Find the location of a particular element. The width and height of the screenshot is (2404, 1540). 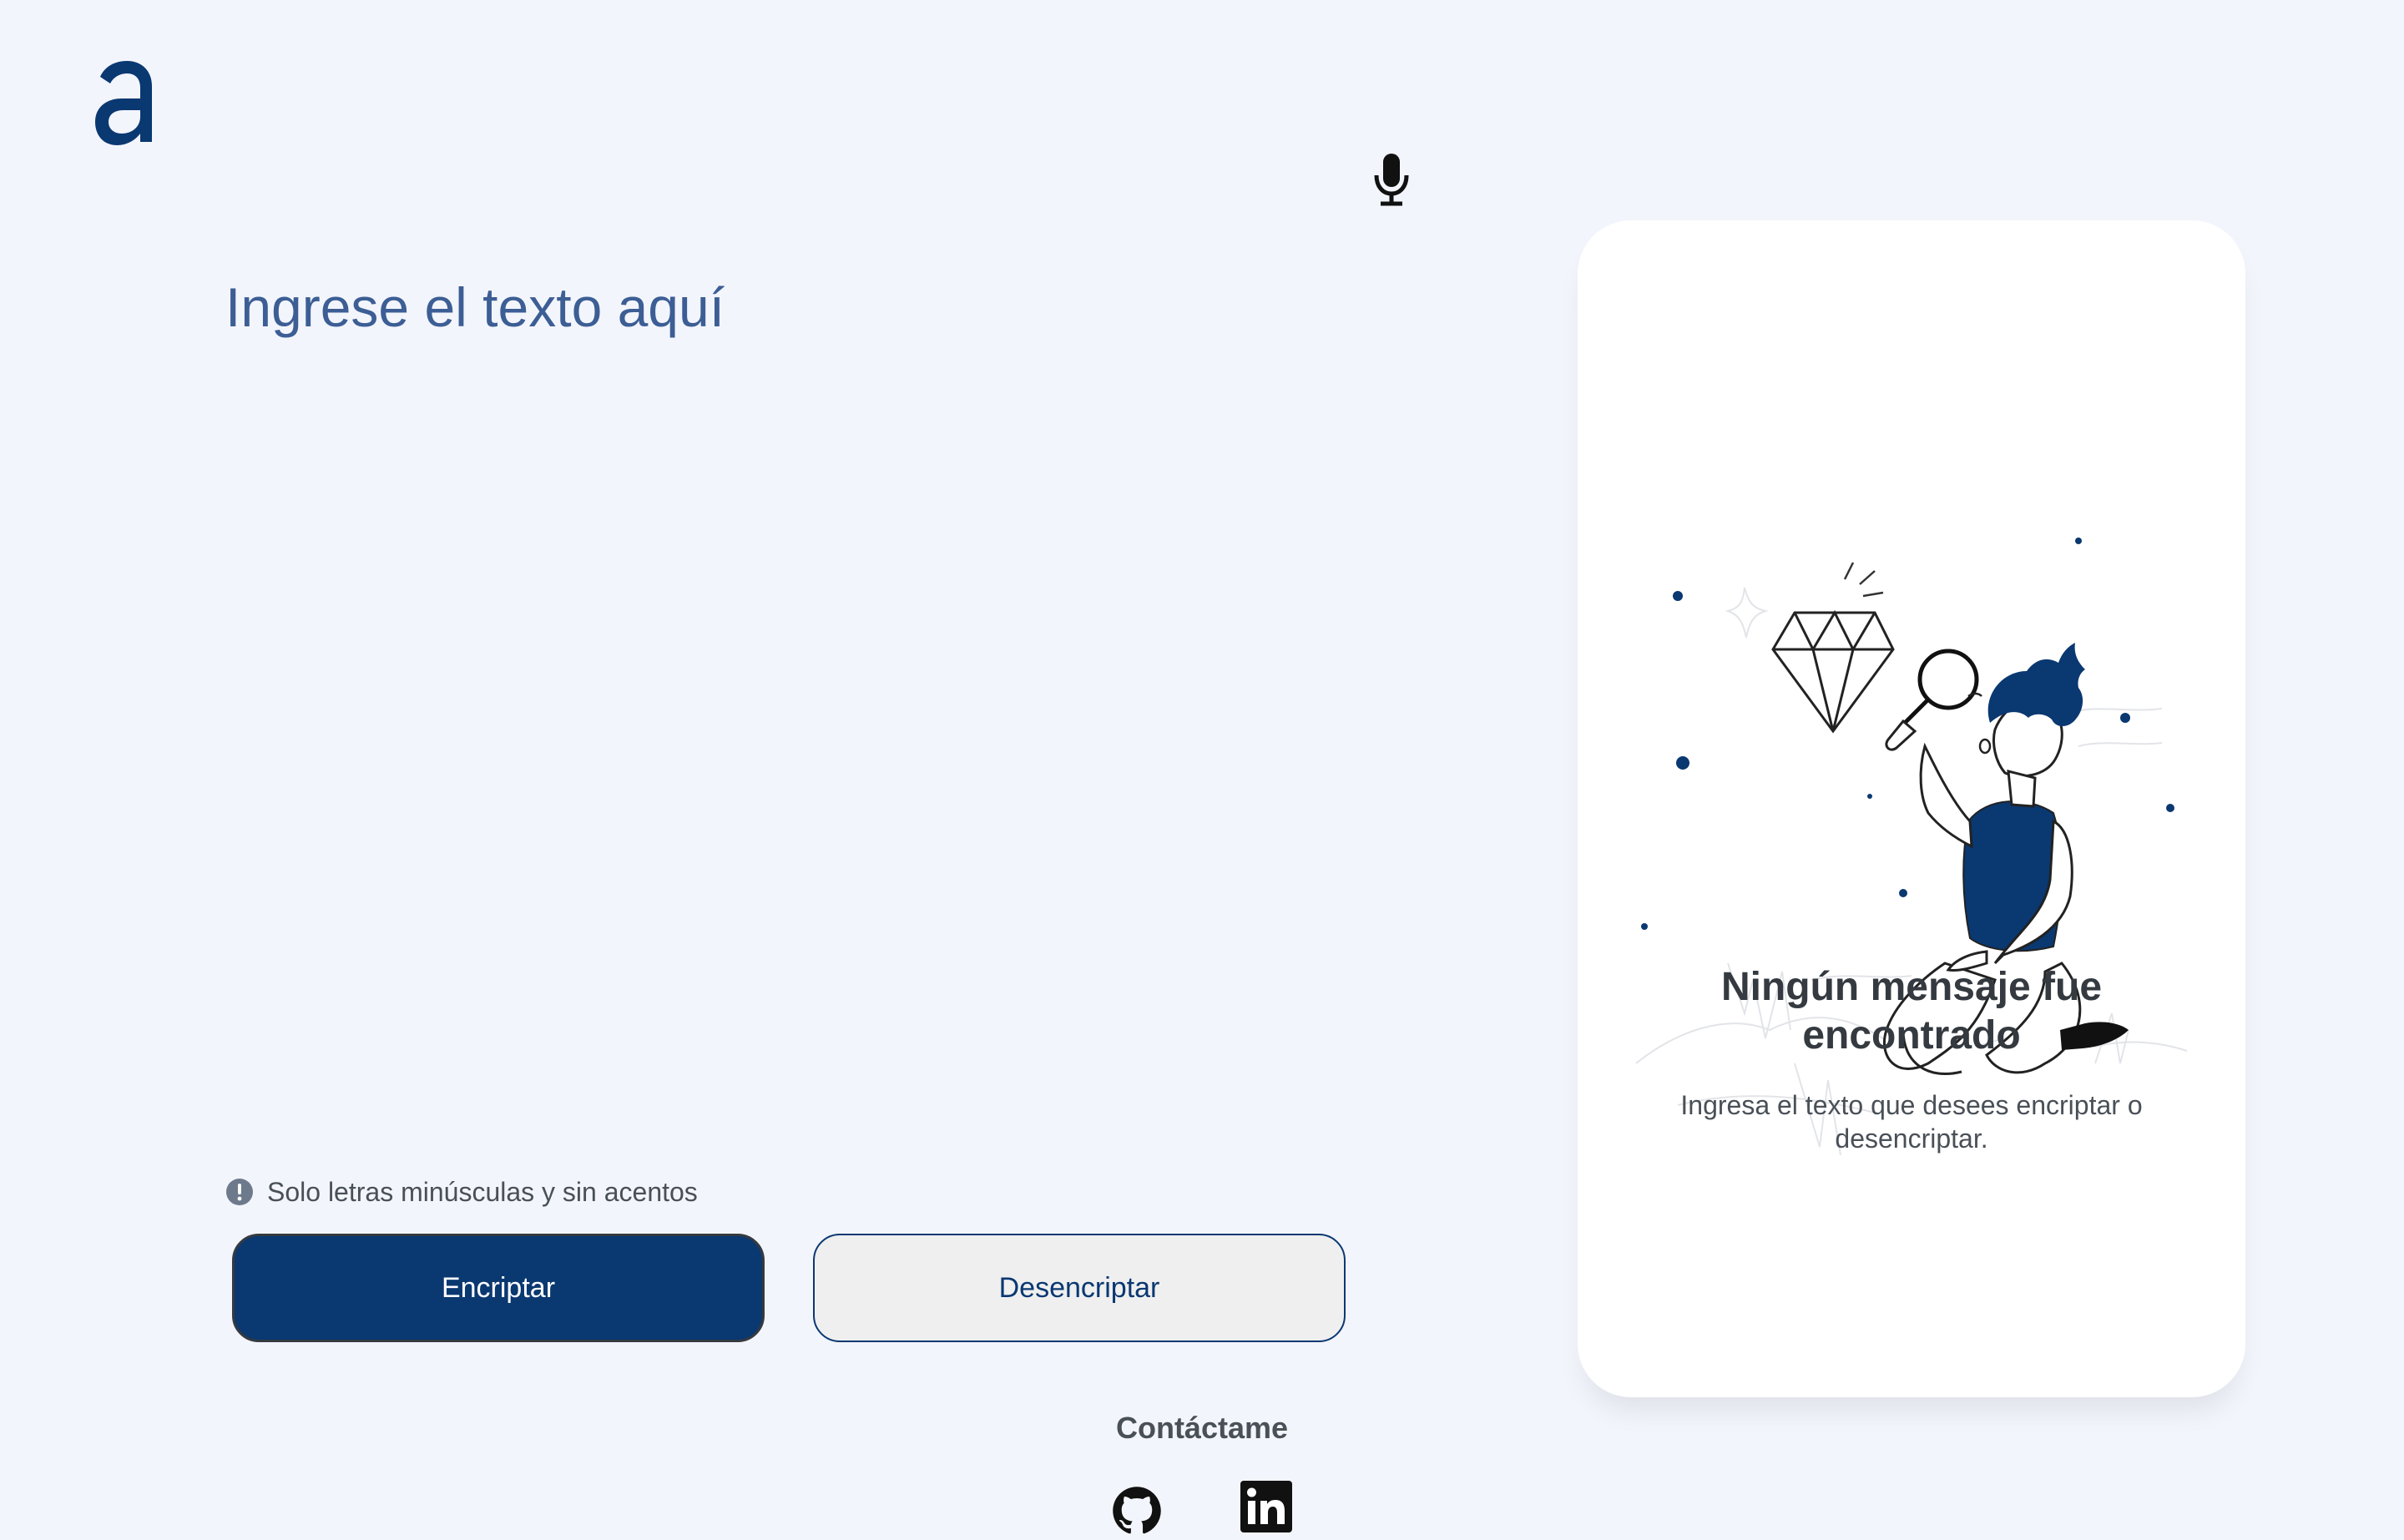

encrypt-button: Encriptar is located at coordinates (498, 1288).